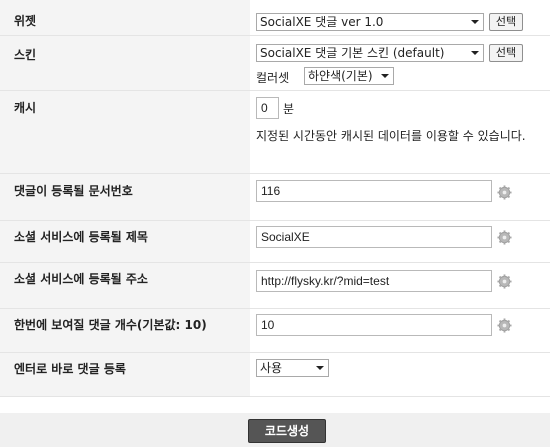 The height and width of the screenshot is (447, 550). I want to click on widget-label: 위젯, so click(125, 18).